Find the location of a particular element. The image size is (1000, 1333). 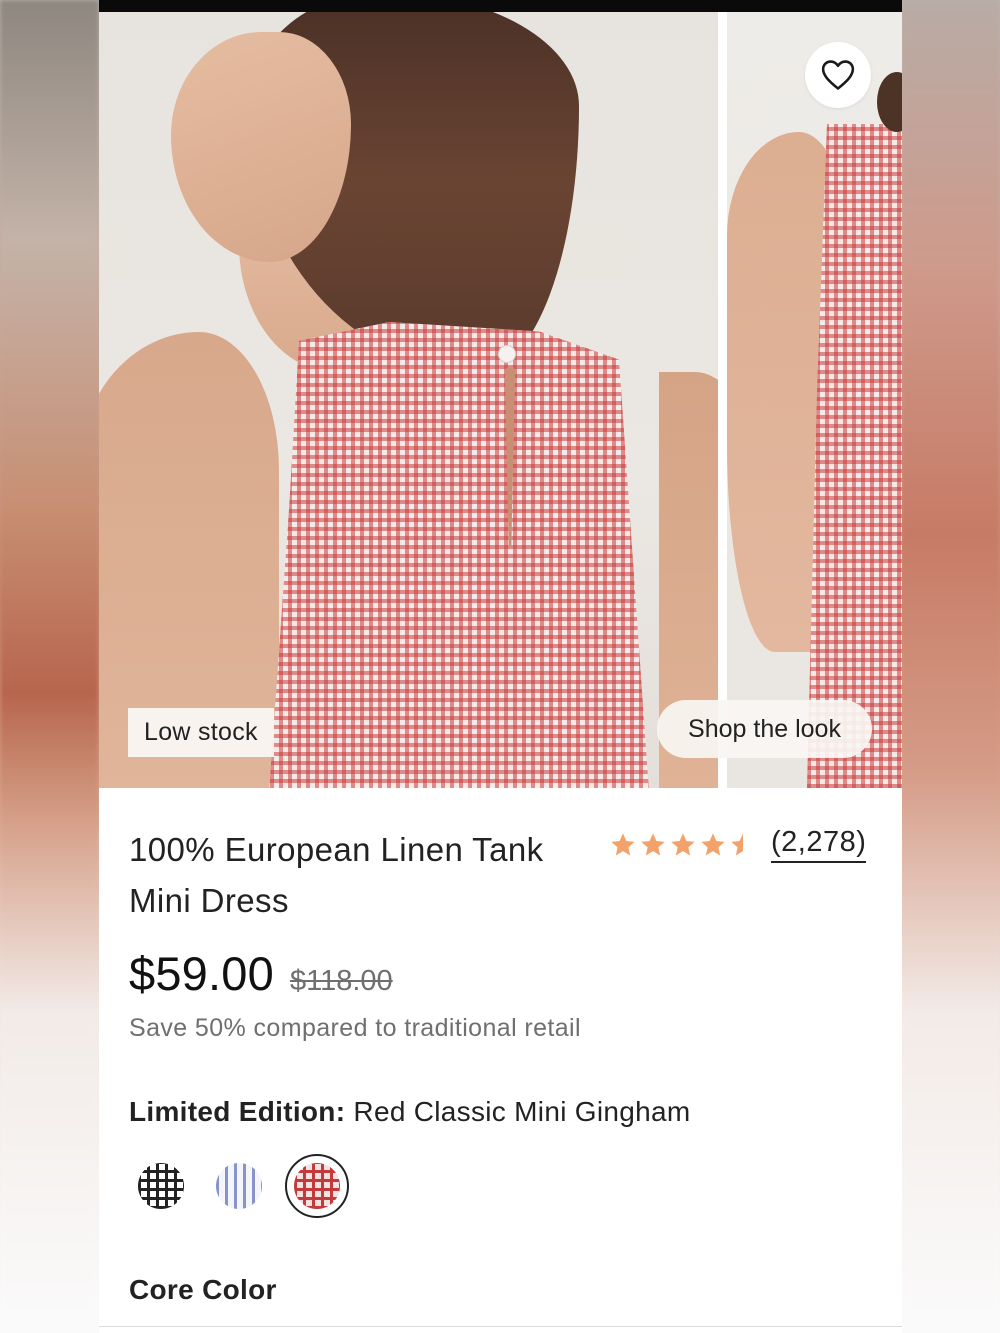

swatch-black-gingham is located at coordinates (161, 1186).